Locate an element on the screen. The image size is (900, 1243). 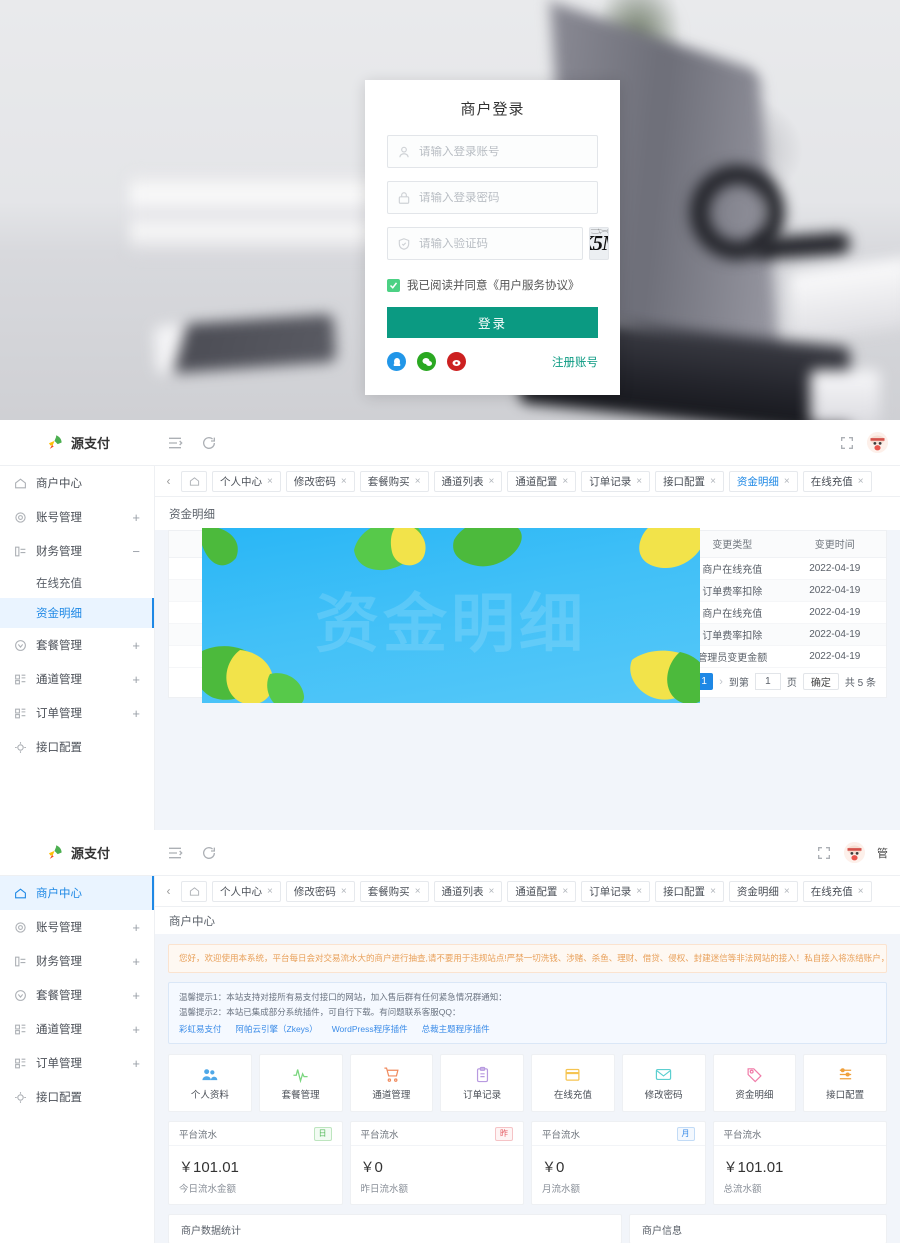
table-row: 6 1 0 100.9 100.9 订单费率扣除 2022-04-19 is located at coordinates (527, 590).